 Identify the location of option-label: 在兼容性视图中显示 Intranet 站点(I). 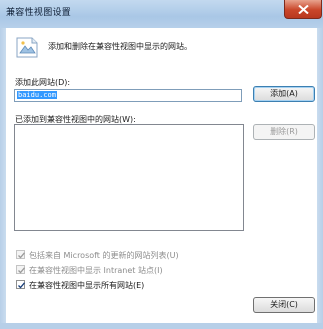
(96, 270).